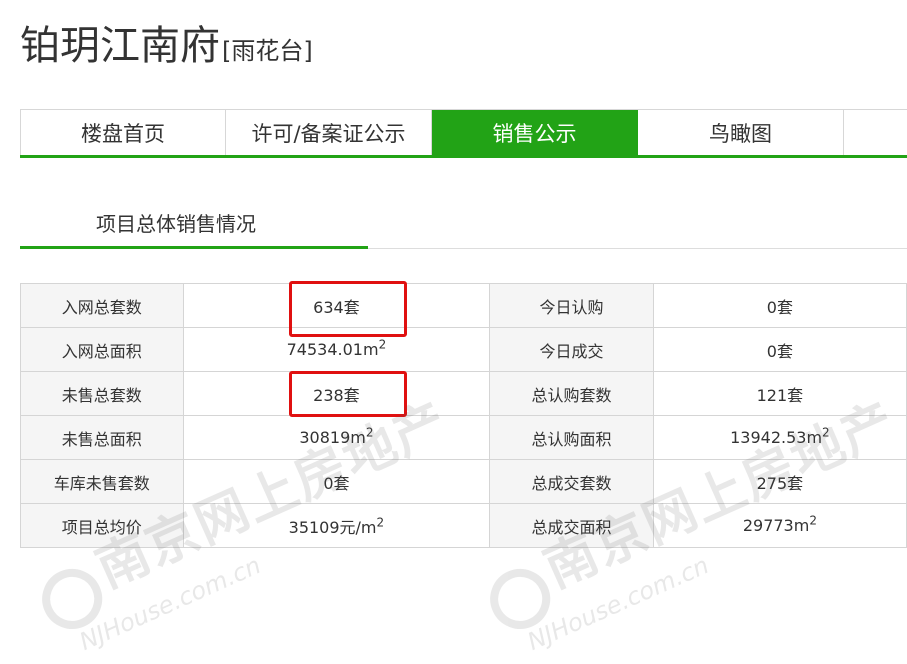 The height and width of the screenshot is (664, 907). Describe the element at coordinates (194, 247) in the screenshot. I see `section-underline` at that location.